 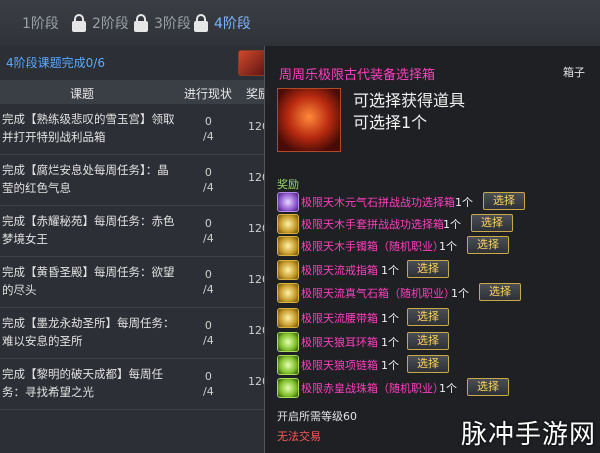 I want to click on trade-restriction: 无法交易, so click(x=299, y=436).